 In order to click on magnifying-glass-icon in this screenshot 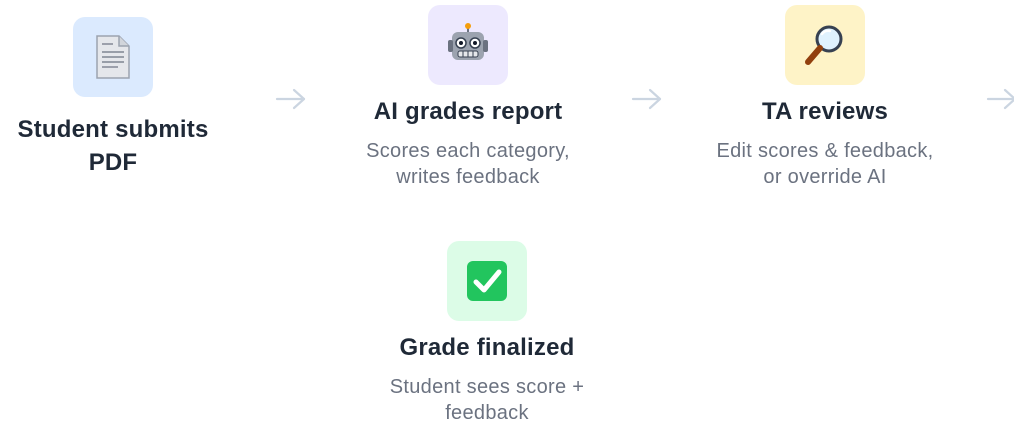, I will do `click(825, 45)`.